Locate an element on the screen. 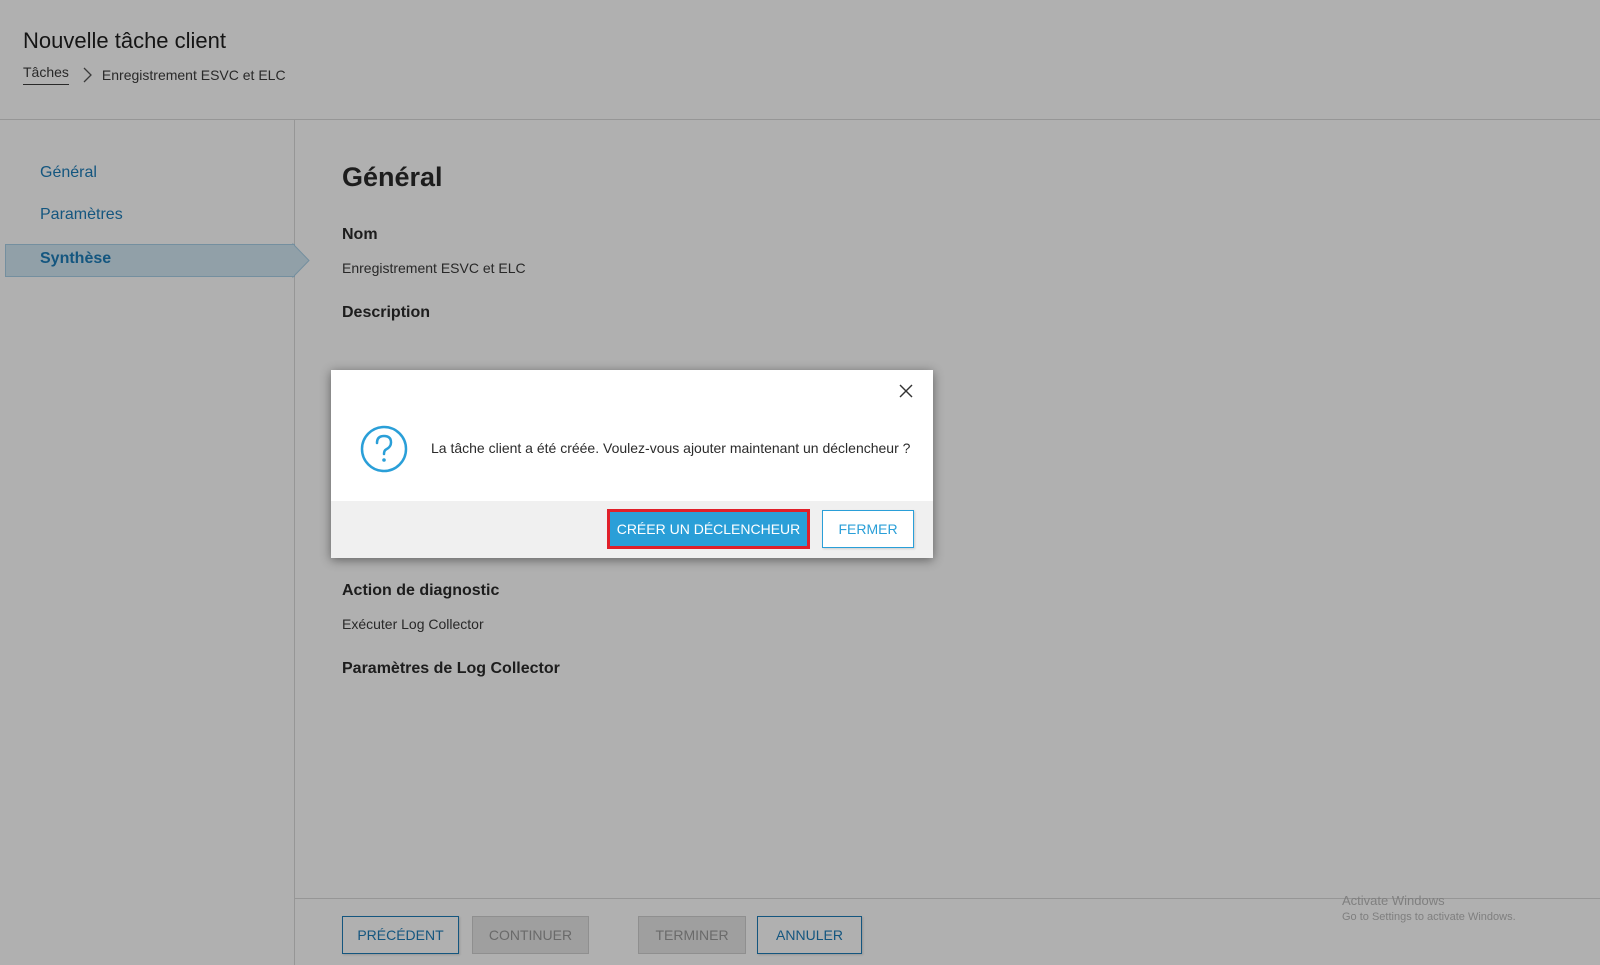 This screenshot has height=965, width=1600. question-circle-icon is located at coordinates (384, 449).